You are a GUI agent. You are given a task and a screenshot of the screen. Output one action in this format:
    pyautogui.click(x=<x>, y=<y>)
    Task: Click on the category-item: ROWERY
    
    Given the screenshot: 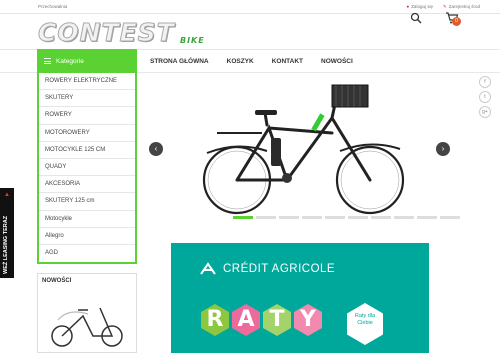 What is the action you would take?
    pyautogui.click(x=87, y=116)
    